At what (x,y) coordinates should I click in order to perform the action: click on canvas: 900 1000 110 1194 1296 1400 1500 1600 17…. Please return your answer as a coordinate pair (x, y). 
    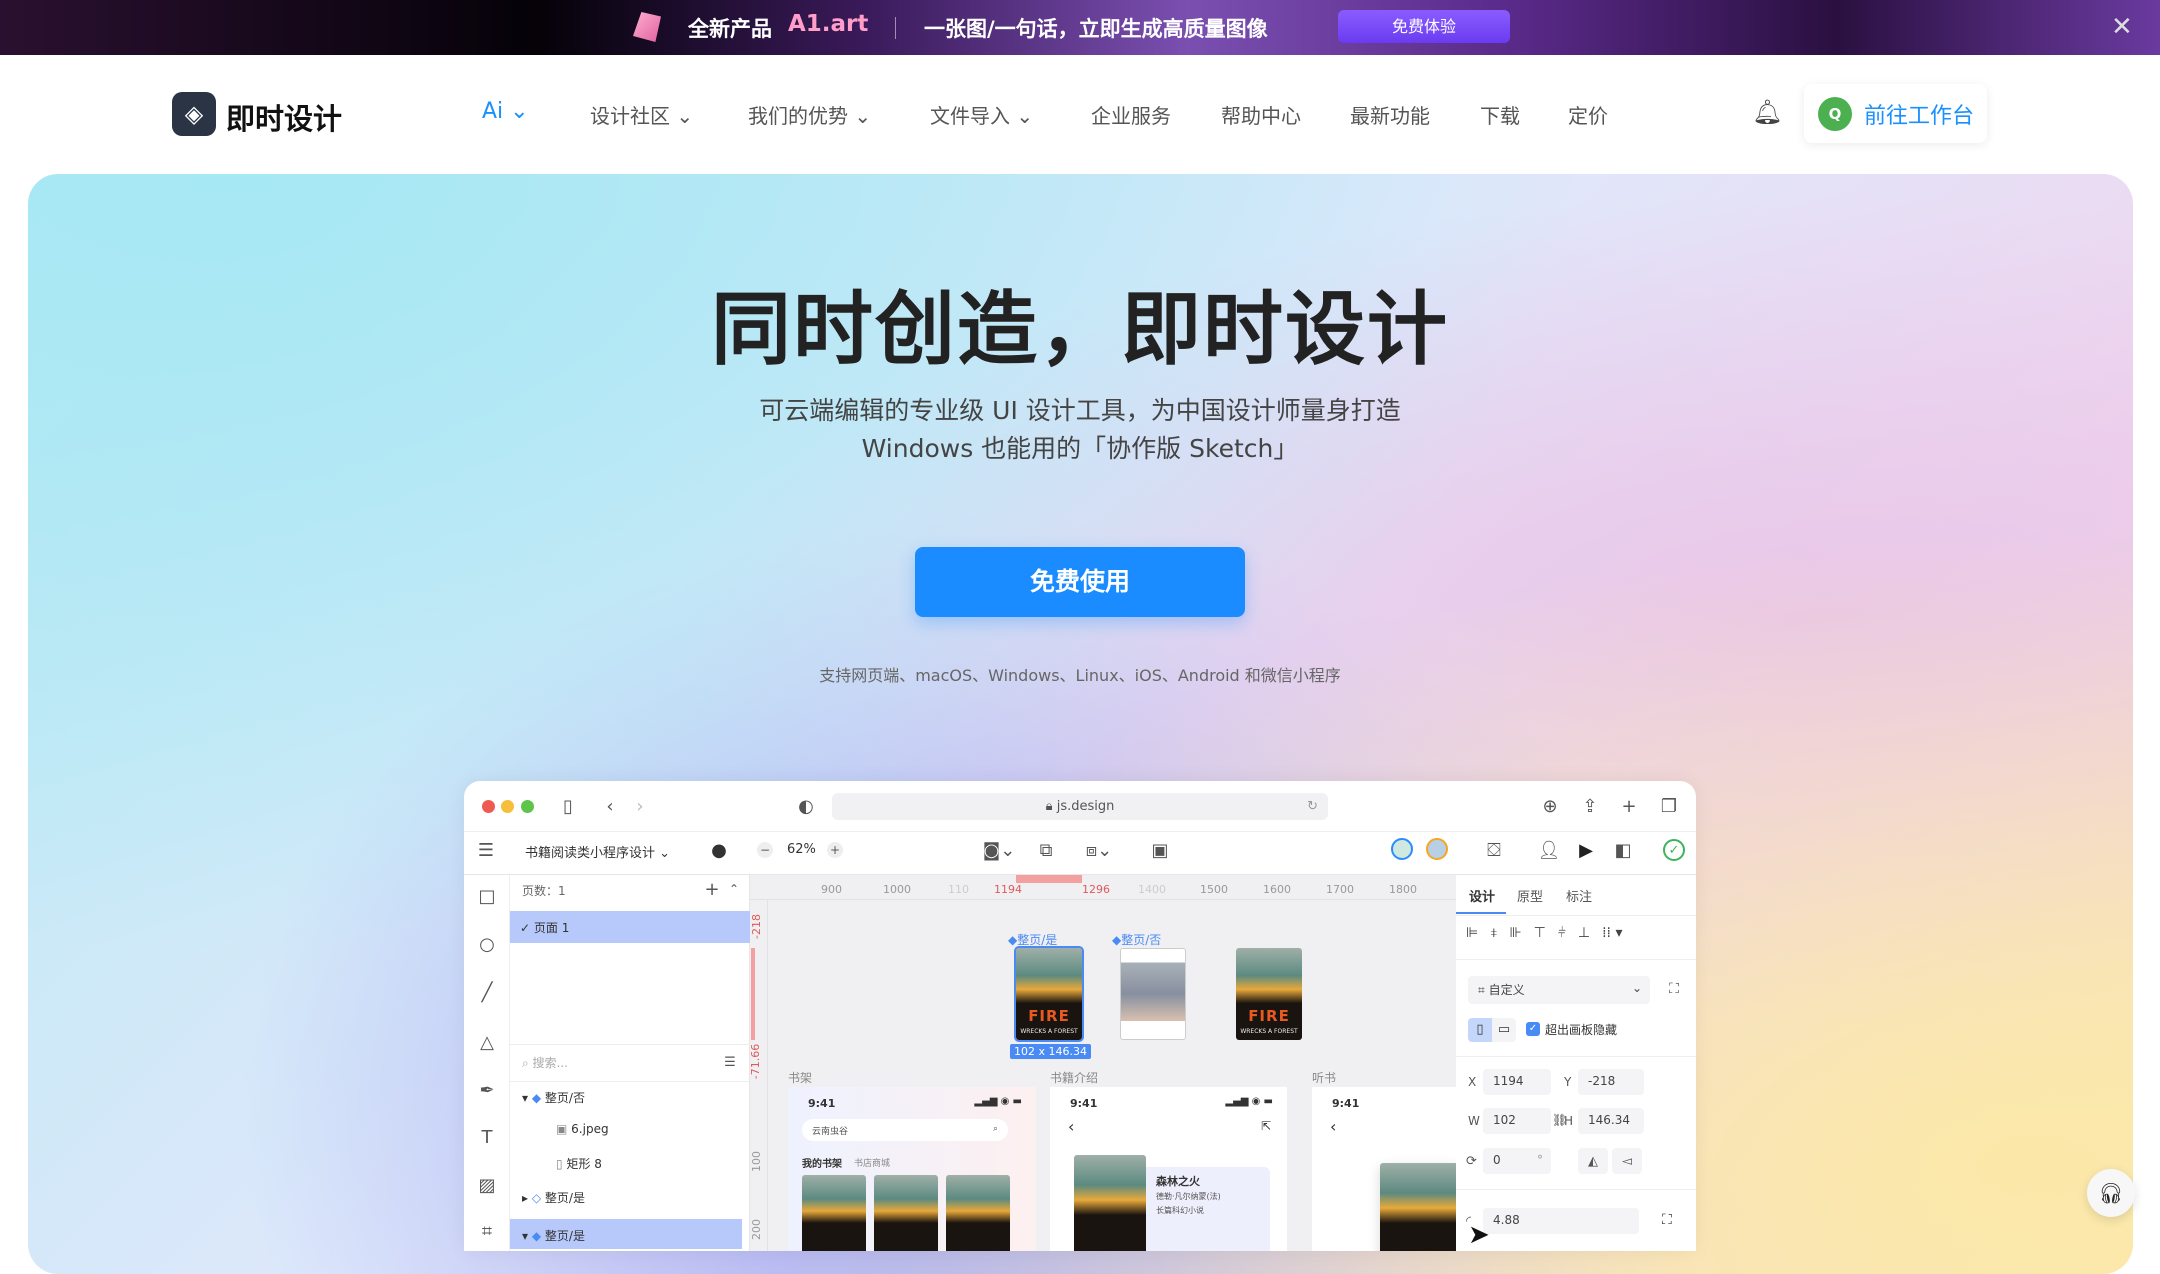
    Looking at the image, I should click on (1103, 1063).